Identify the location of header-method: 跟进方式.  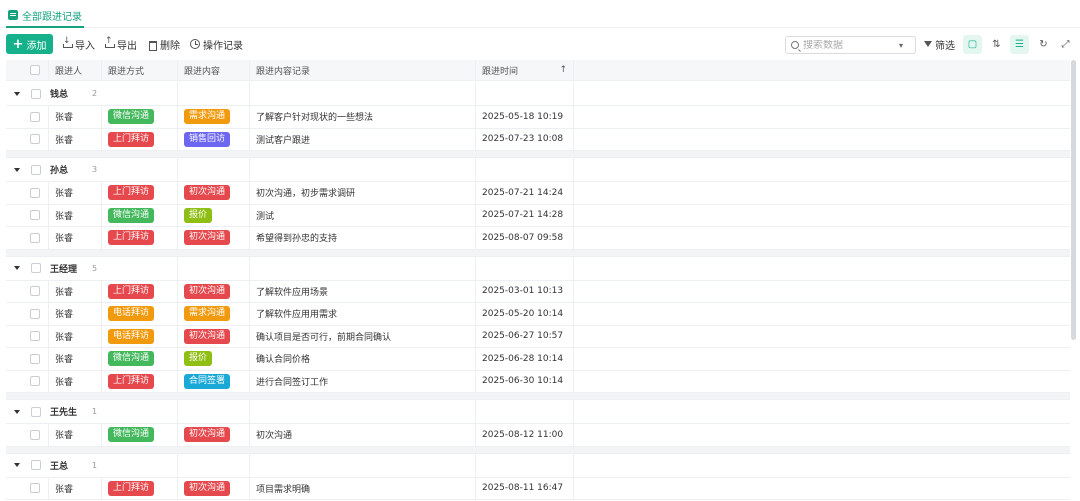
(140, 70).